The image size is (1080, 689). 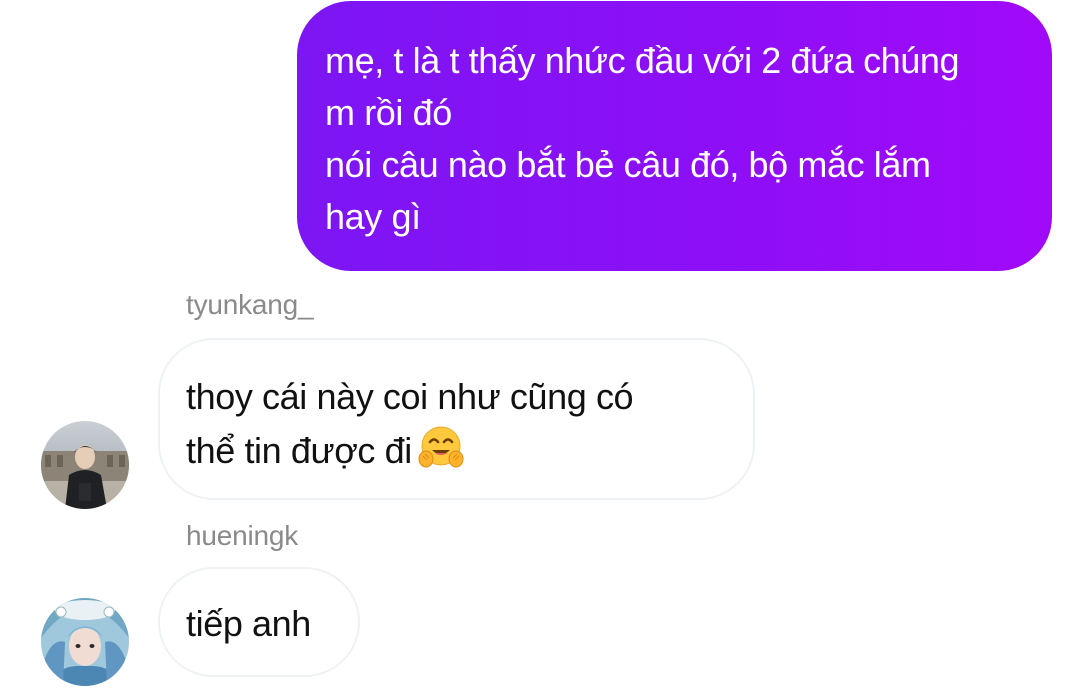 I want to click on message-line: hay gì, so click(x=373, y=216).